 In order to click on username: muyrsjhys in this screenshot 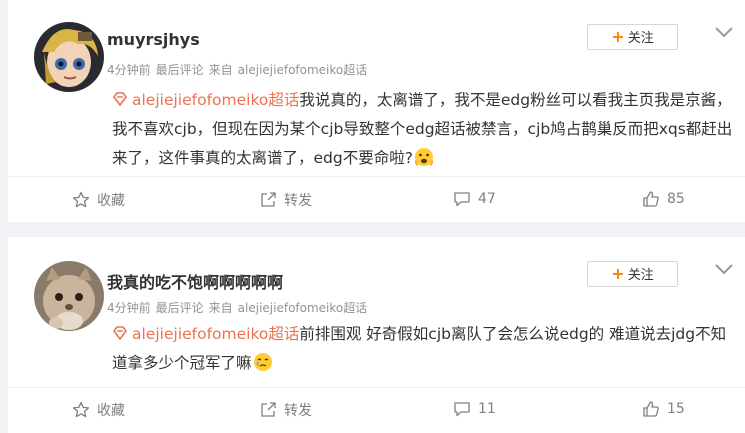, I will do `click(153, 39)`.